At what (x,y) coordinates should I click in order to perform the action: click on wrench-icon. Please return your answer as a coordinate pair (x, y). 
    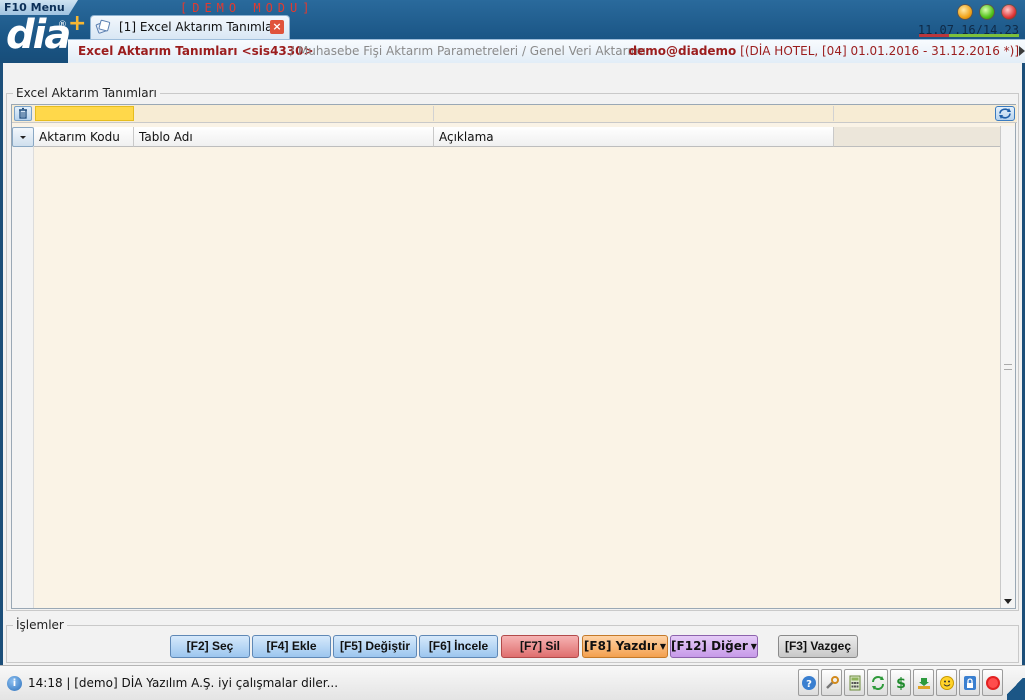
    Looking at the image, I should click on (831, 682).